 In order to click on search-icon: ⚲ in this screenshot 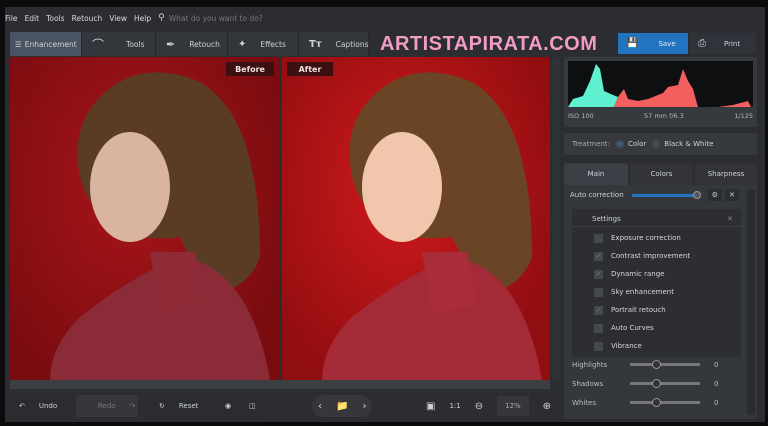, I will do `click(161, 18)`.